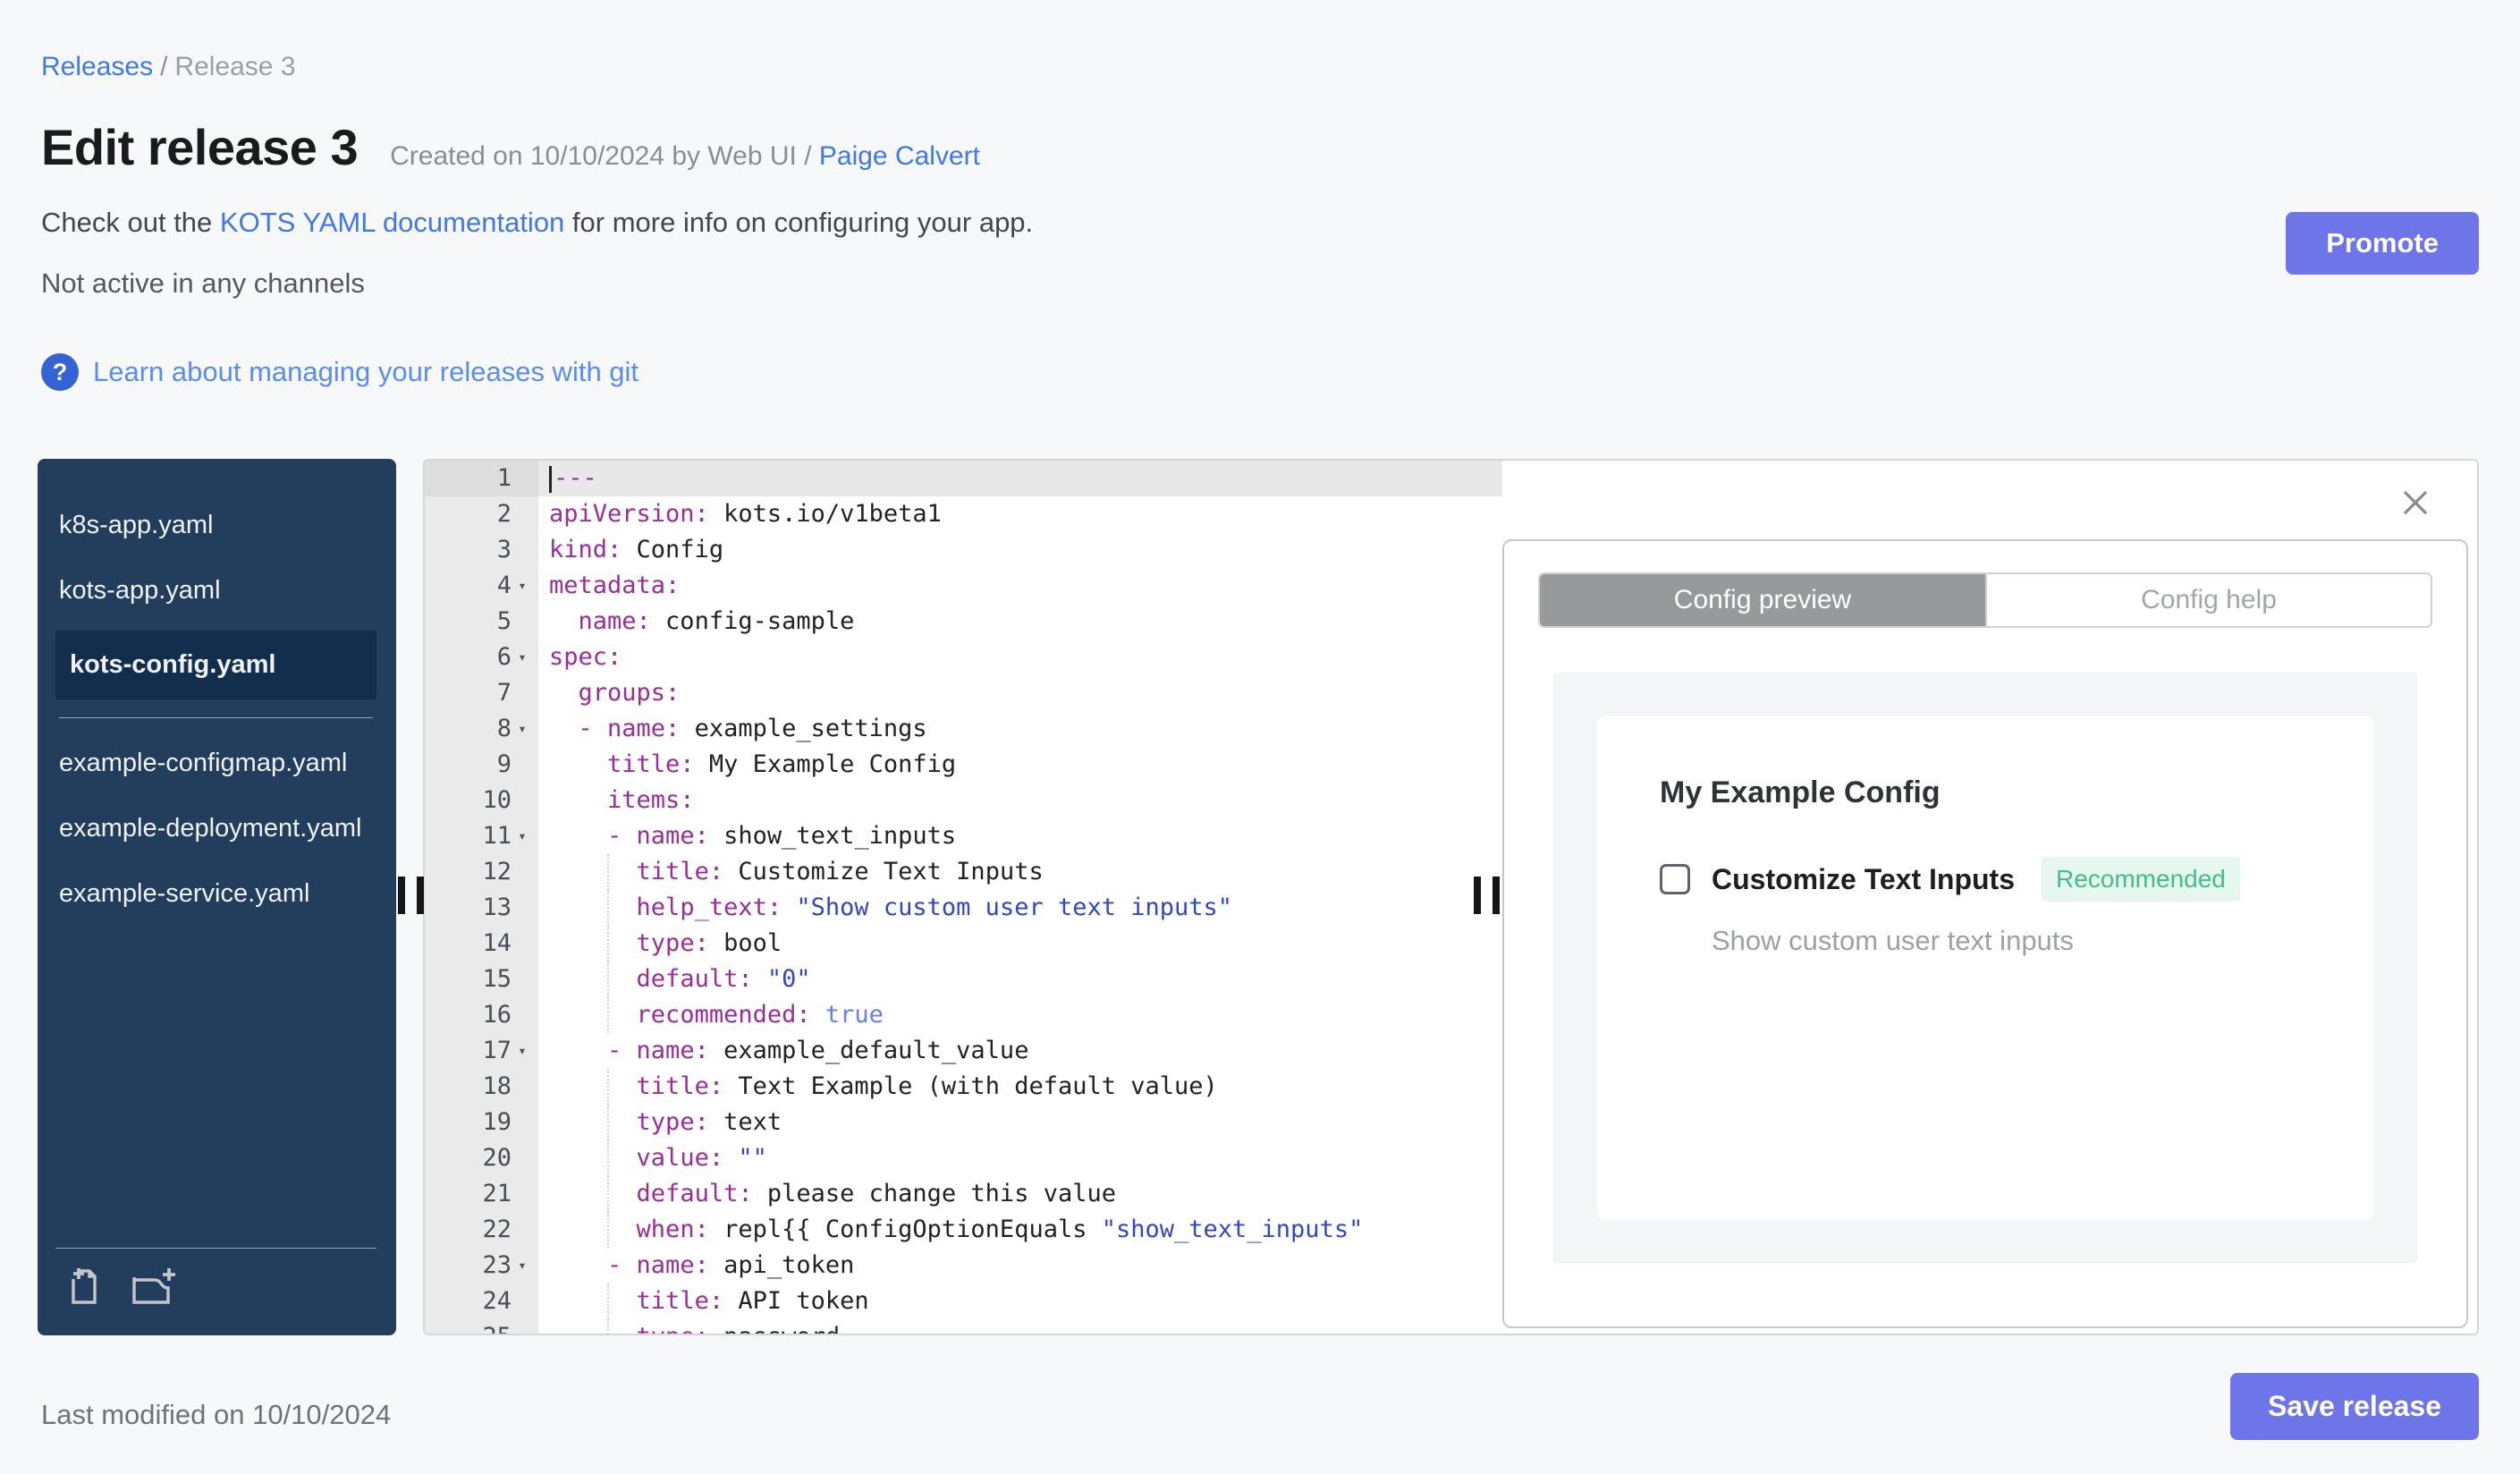  What do you see at coordinates (481, 729) in the screenshot?
I see `line-number: 8 ▾` at bounding box center [481, 729].